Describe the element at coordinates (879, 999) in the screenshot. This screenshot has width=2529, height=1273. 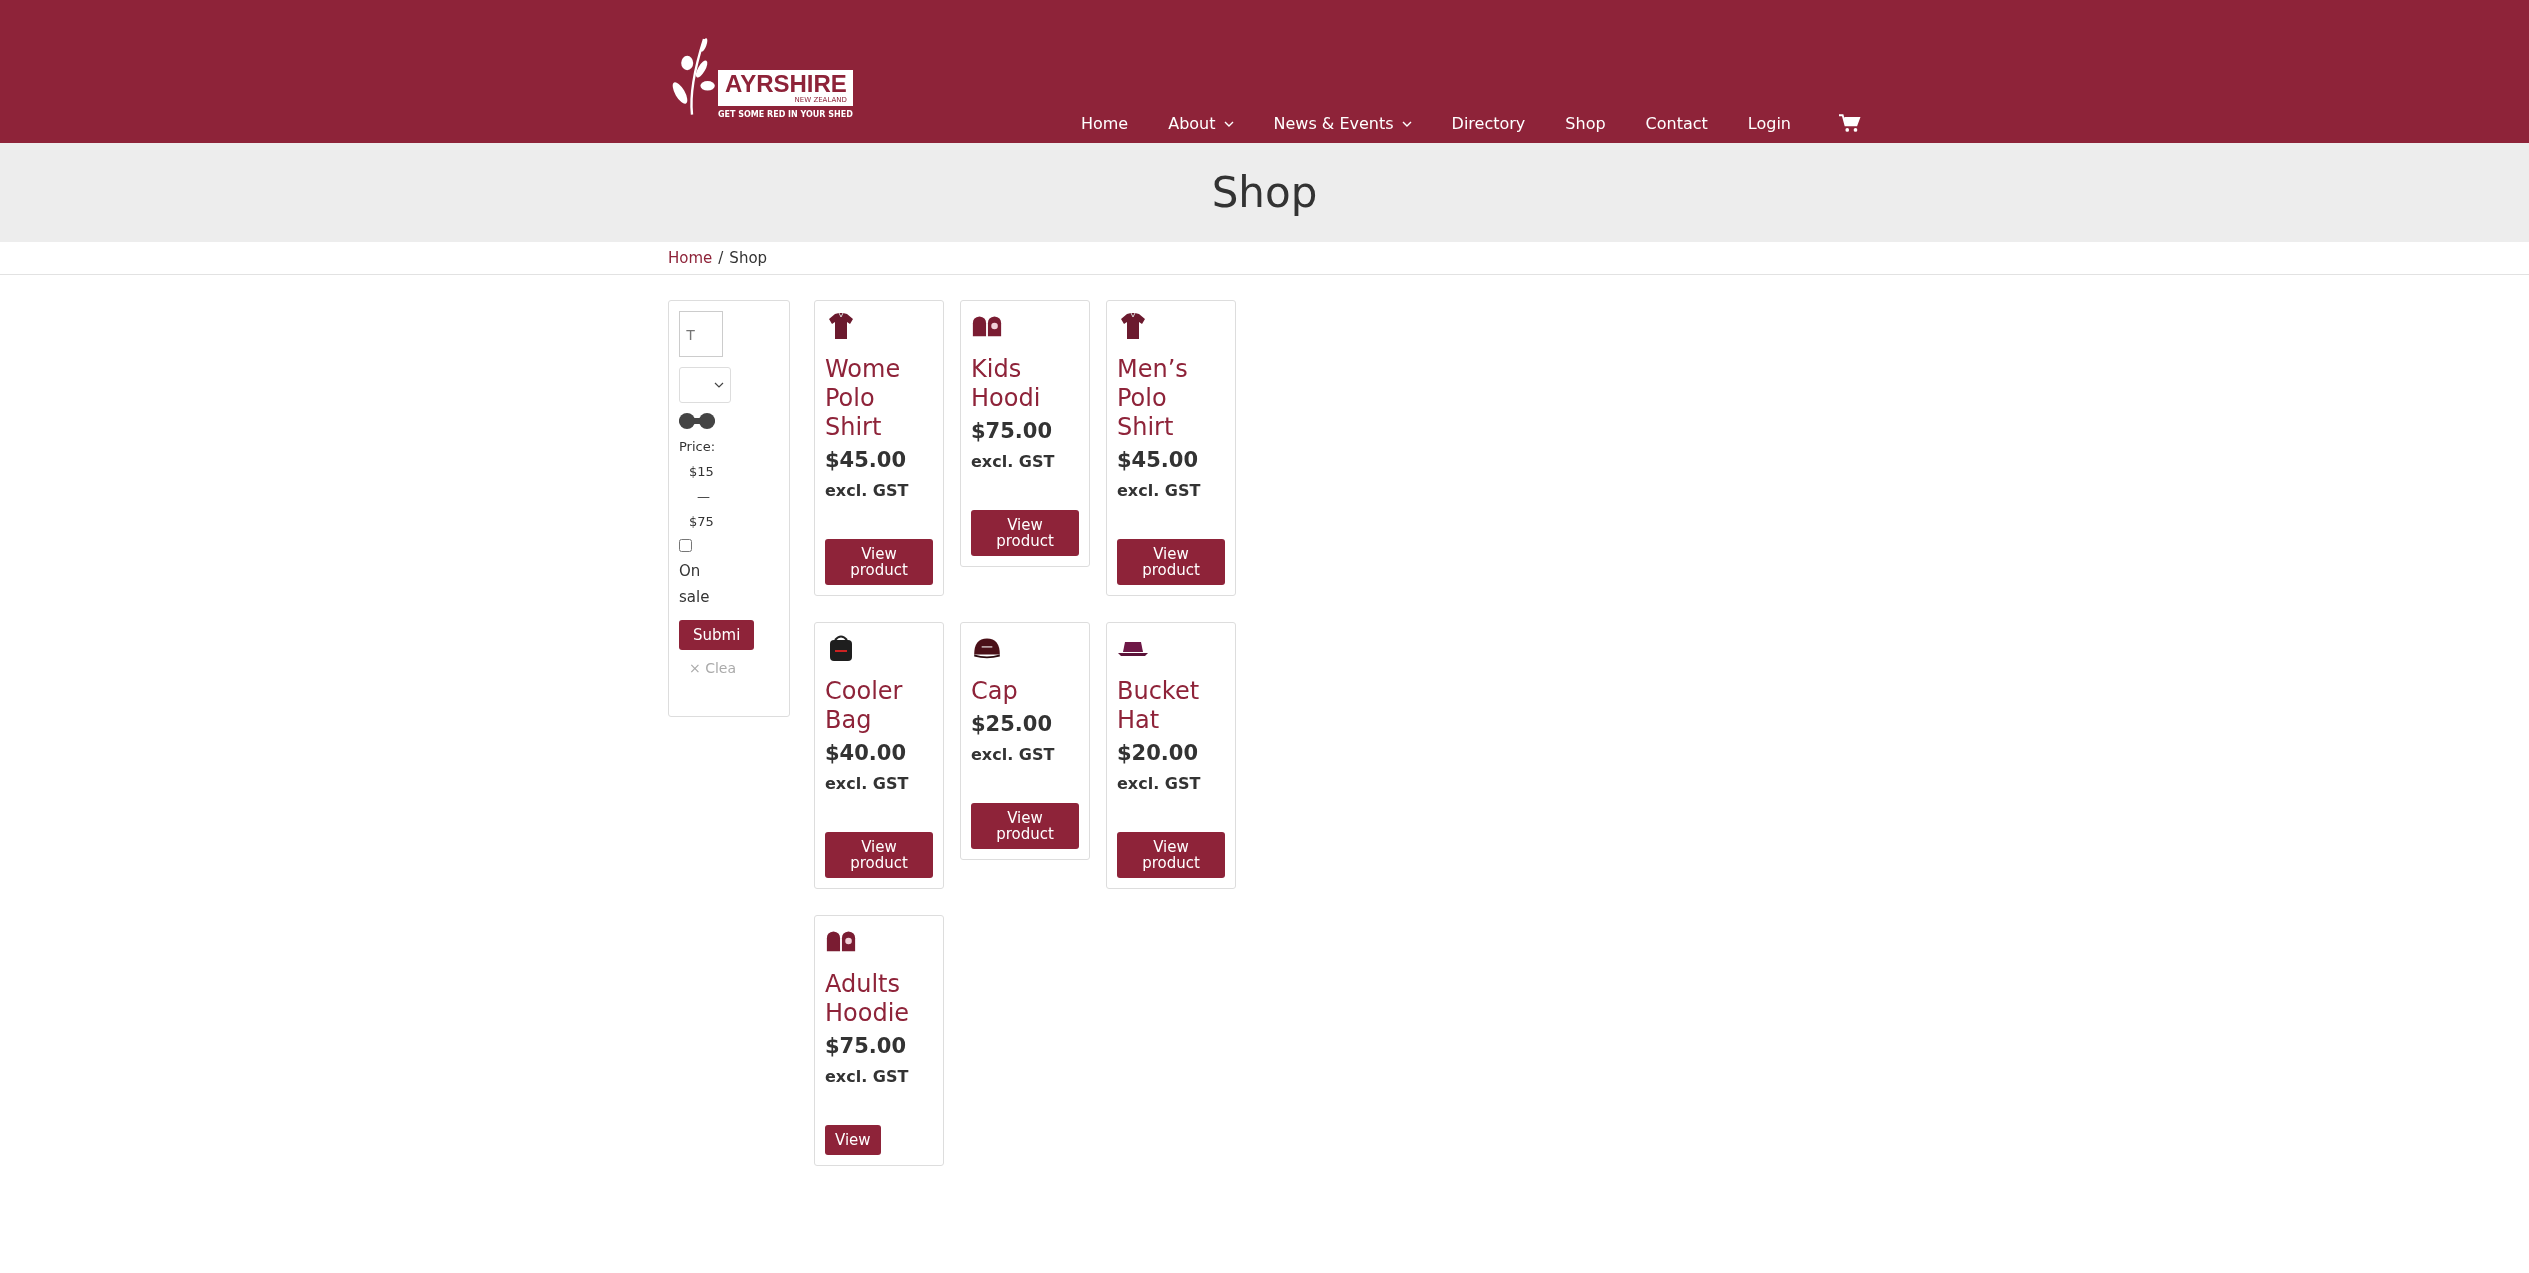
I see `product-title: Adults Hoodie` at that location.